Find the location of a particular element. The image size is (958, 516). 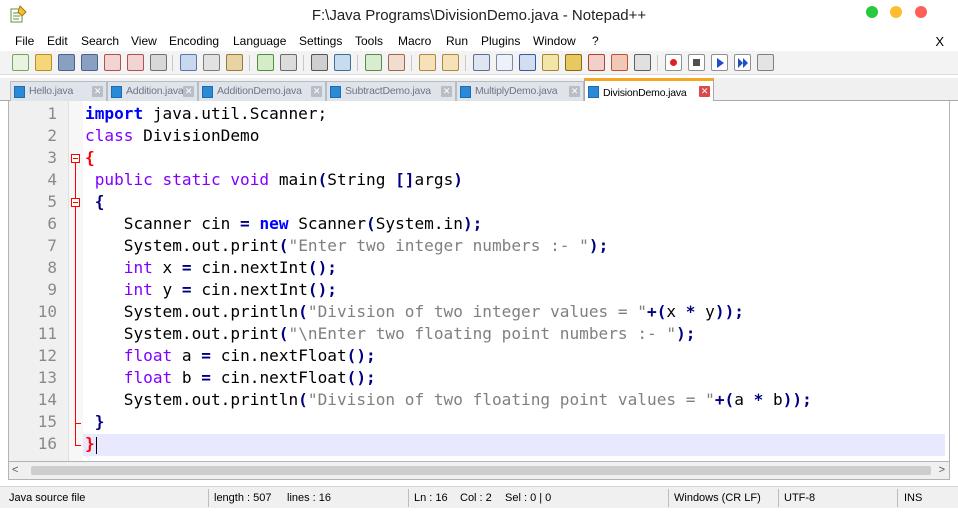

menu-search: Search is located at coordinates (100, 41).